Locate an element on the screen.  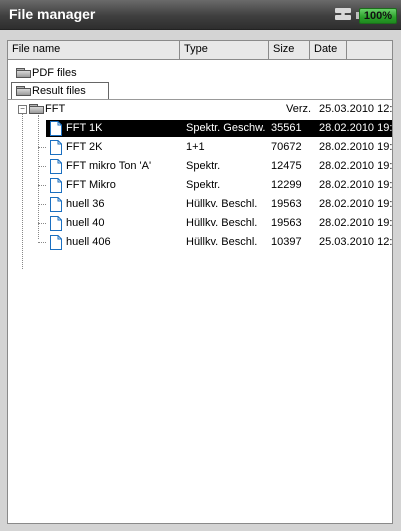
collapse-icon: − is located at coordinates (22, 109).